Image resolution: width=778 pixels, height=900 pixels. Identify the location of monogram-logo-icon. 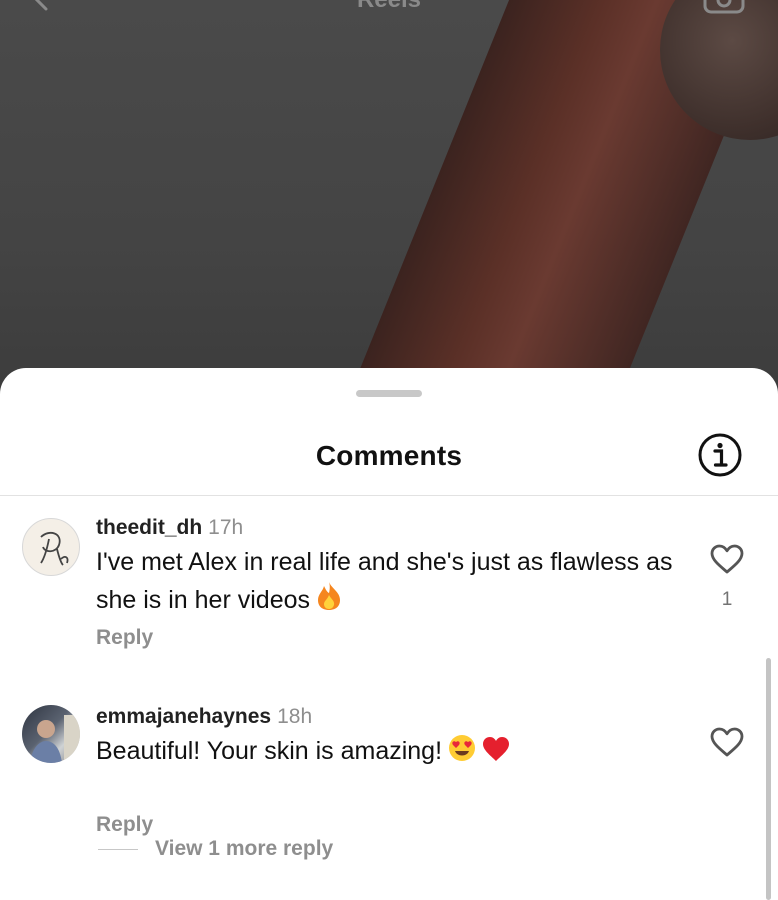
(54, 548).